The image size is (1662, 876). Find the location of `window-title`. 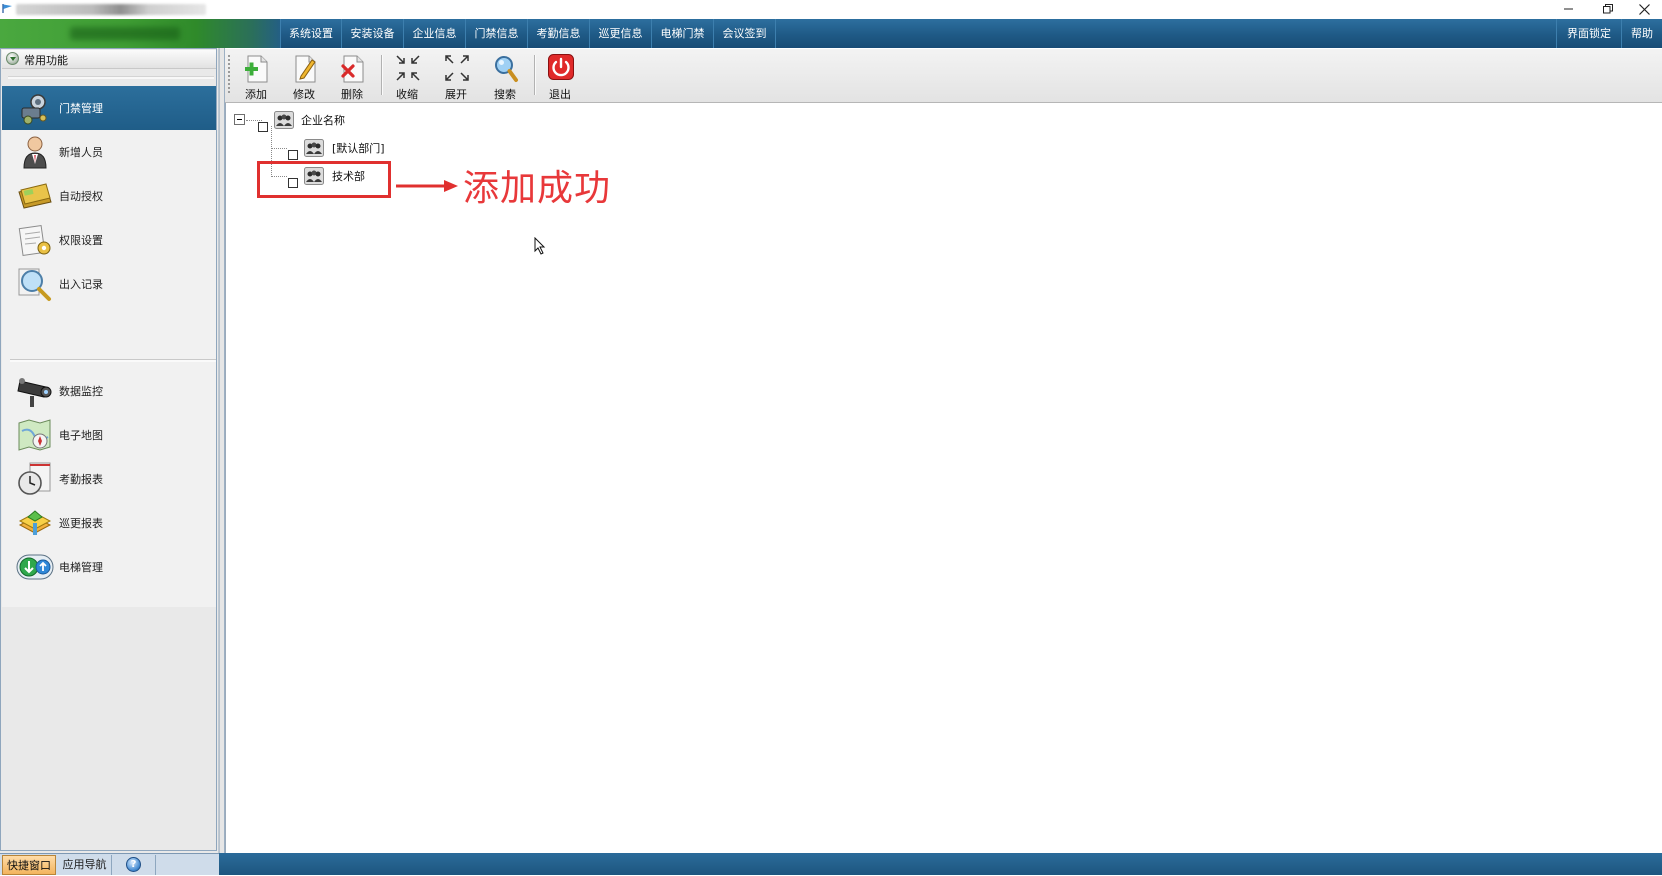

window-title is located at coordinates (111, 9).